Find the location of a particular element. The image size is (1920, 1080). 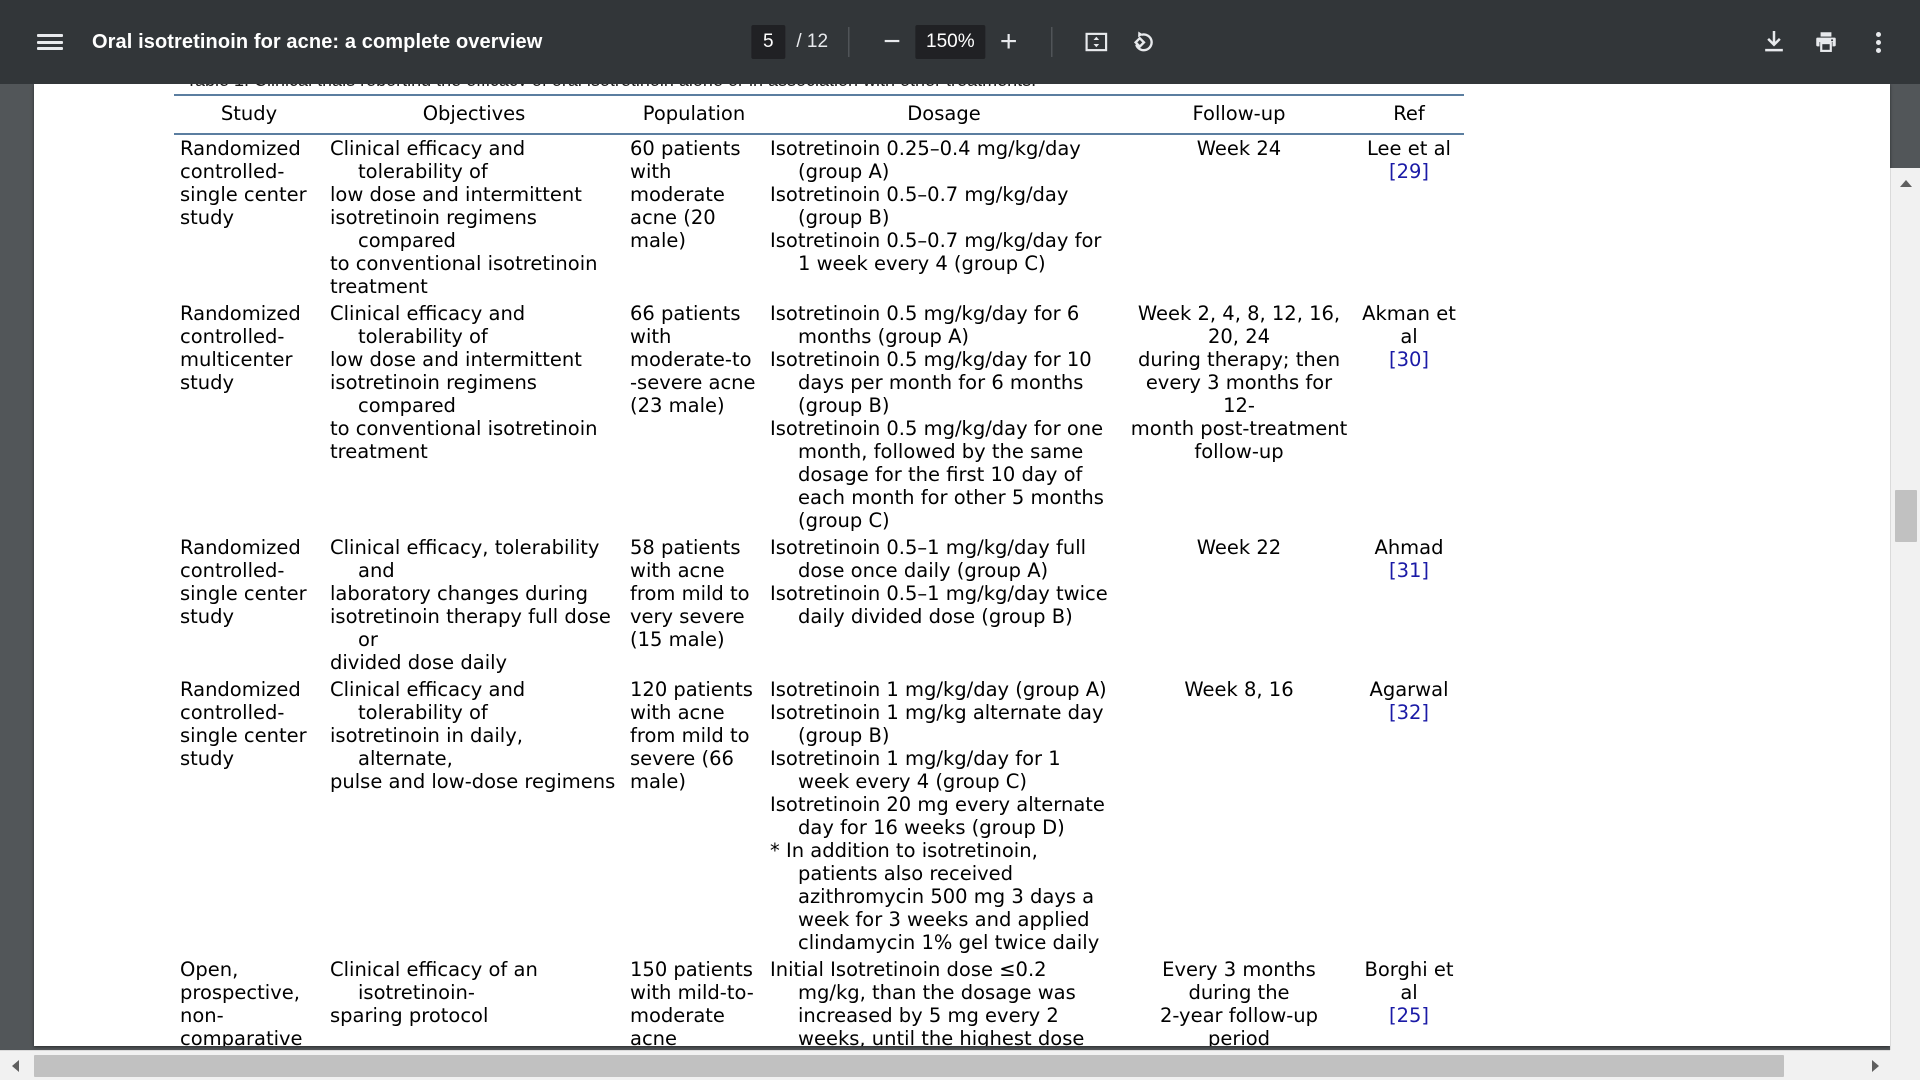

fit-to-page-icon is located at coordinates (1097, 42).